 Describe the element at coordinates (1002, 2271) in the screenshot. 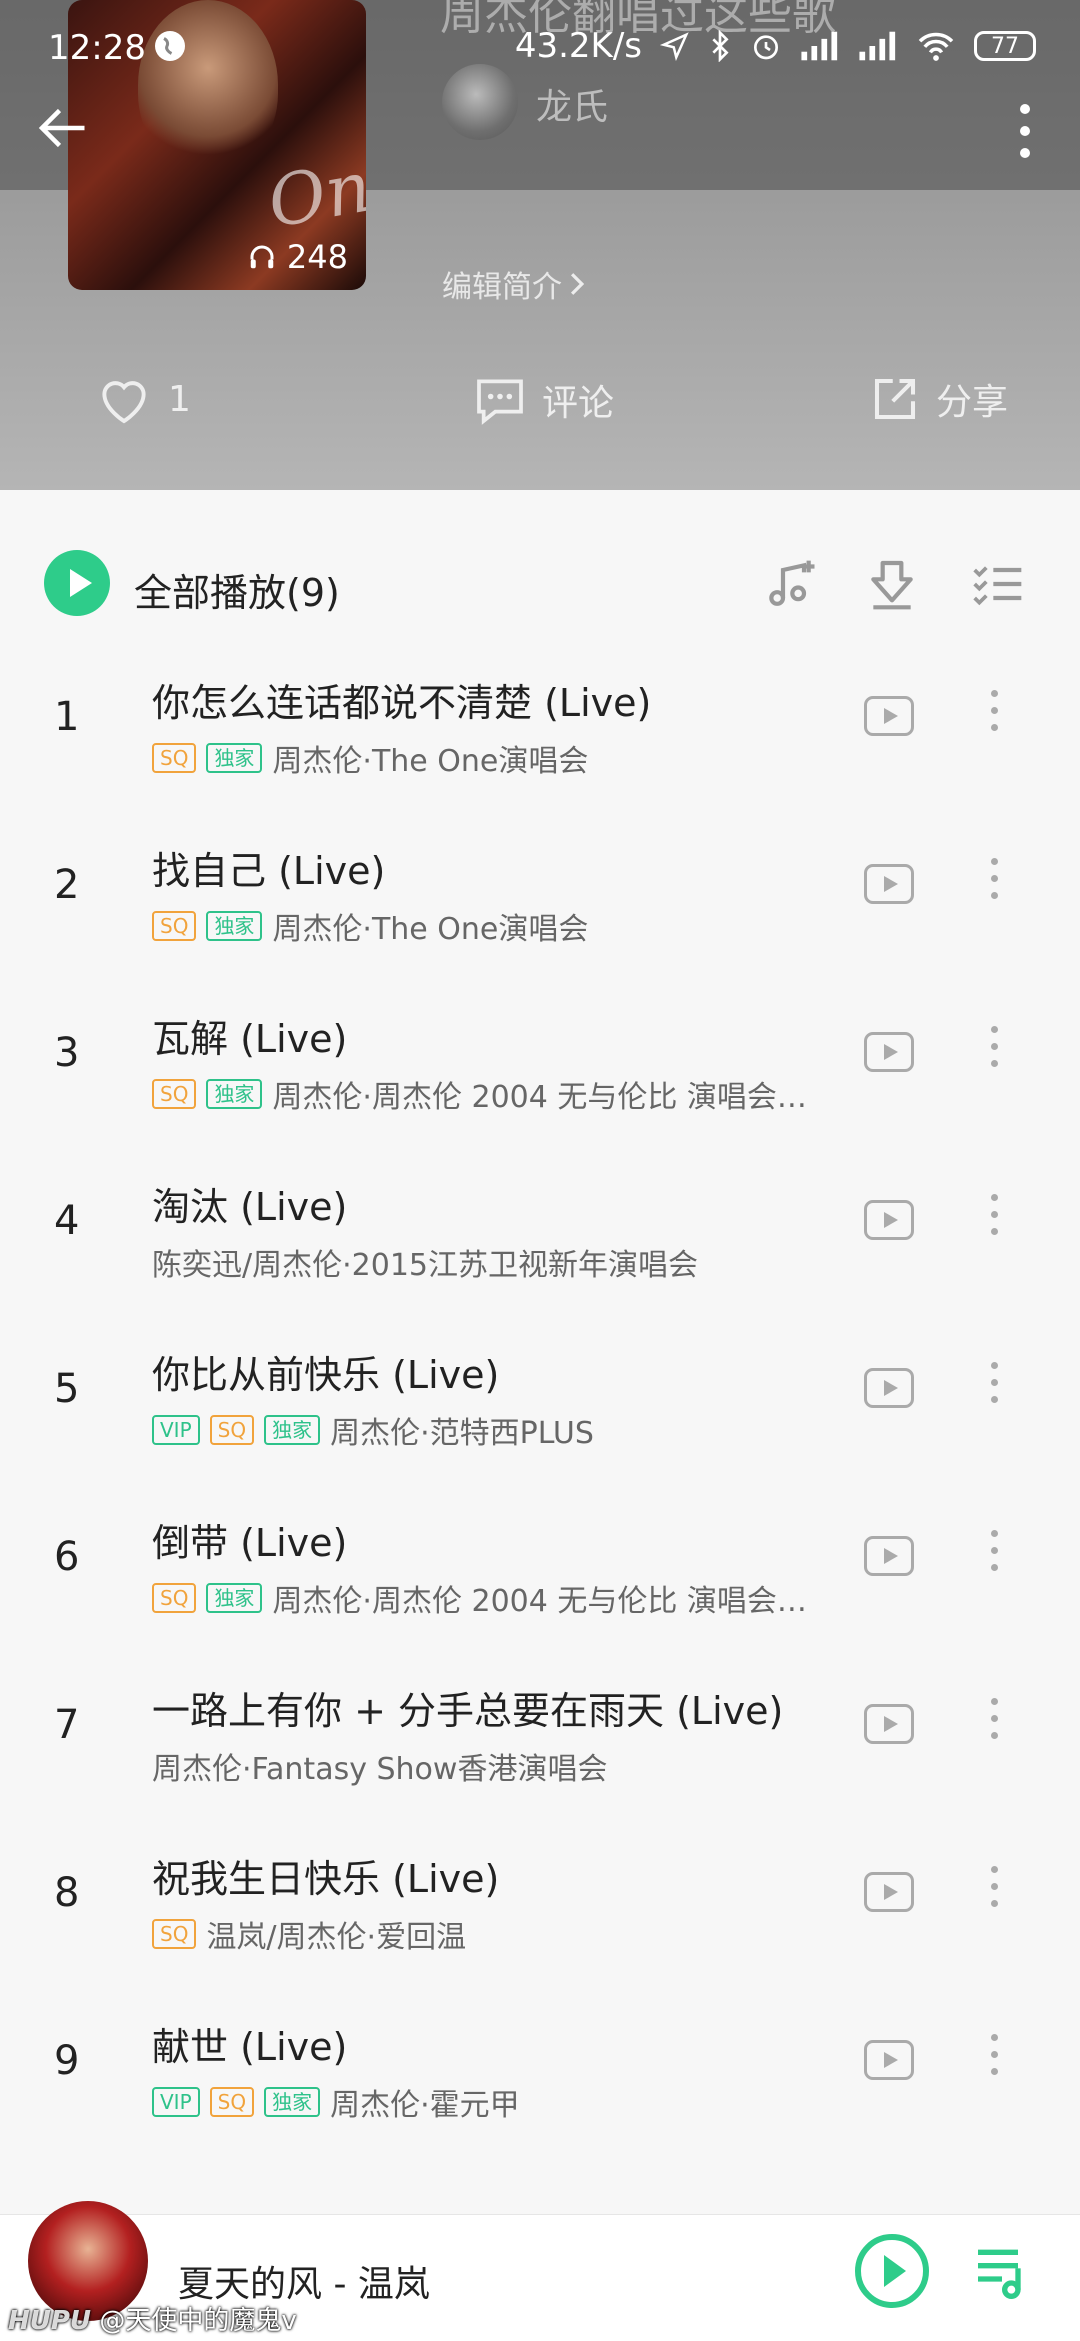

I see `playlist-queue-icon` at that location.